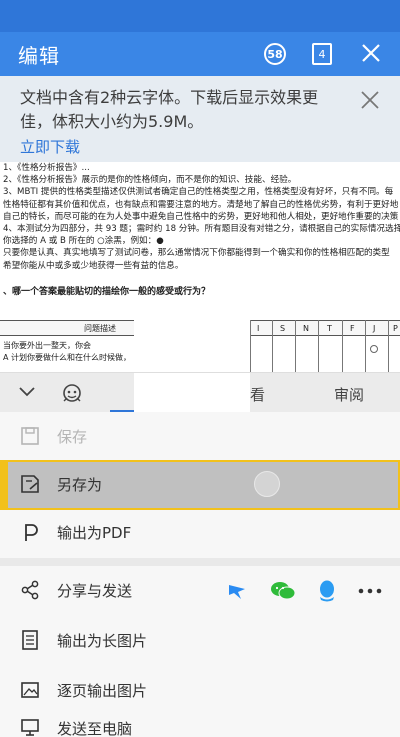  I want to click on download-now-link: 立即下载, so click(50, 146).